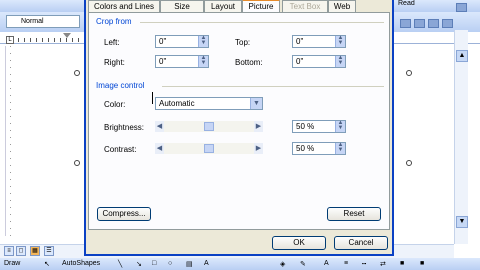  Describe the element at coordinates (364, 264) in the screenshot. I see `dash-style-icon: ┅` at that location.